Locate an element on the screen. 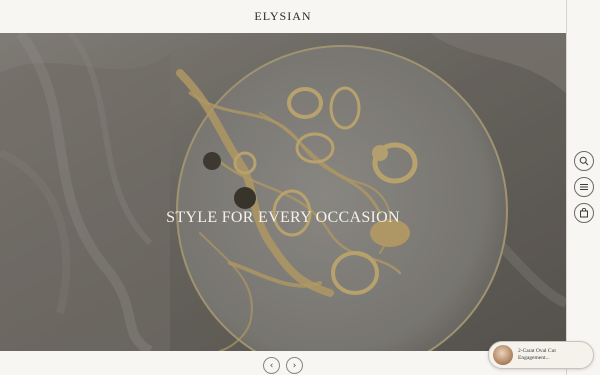 The width and height of the screenshot is (600, 375). search-button is located at coordinates (584, 161).